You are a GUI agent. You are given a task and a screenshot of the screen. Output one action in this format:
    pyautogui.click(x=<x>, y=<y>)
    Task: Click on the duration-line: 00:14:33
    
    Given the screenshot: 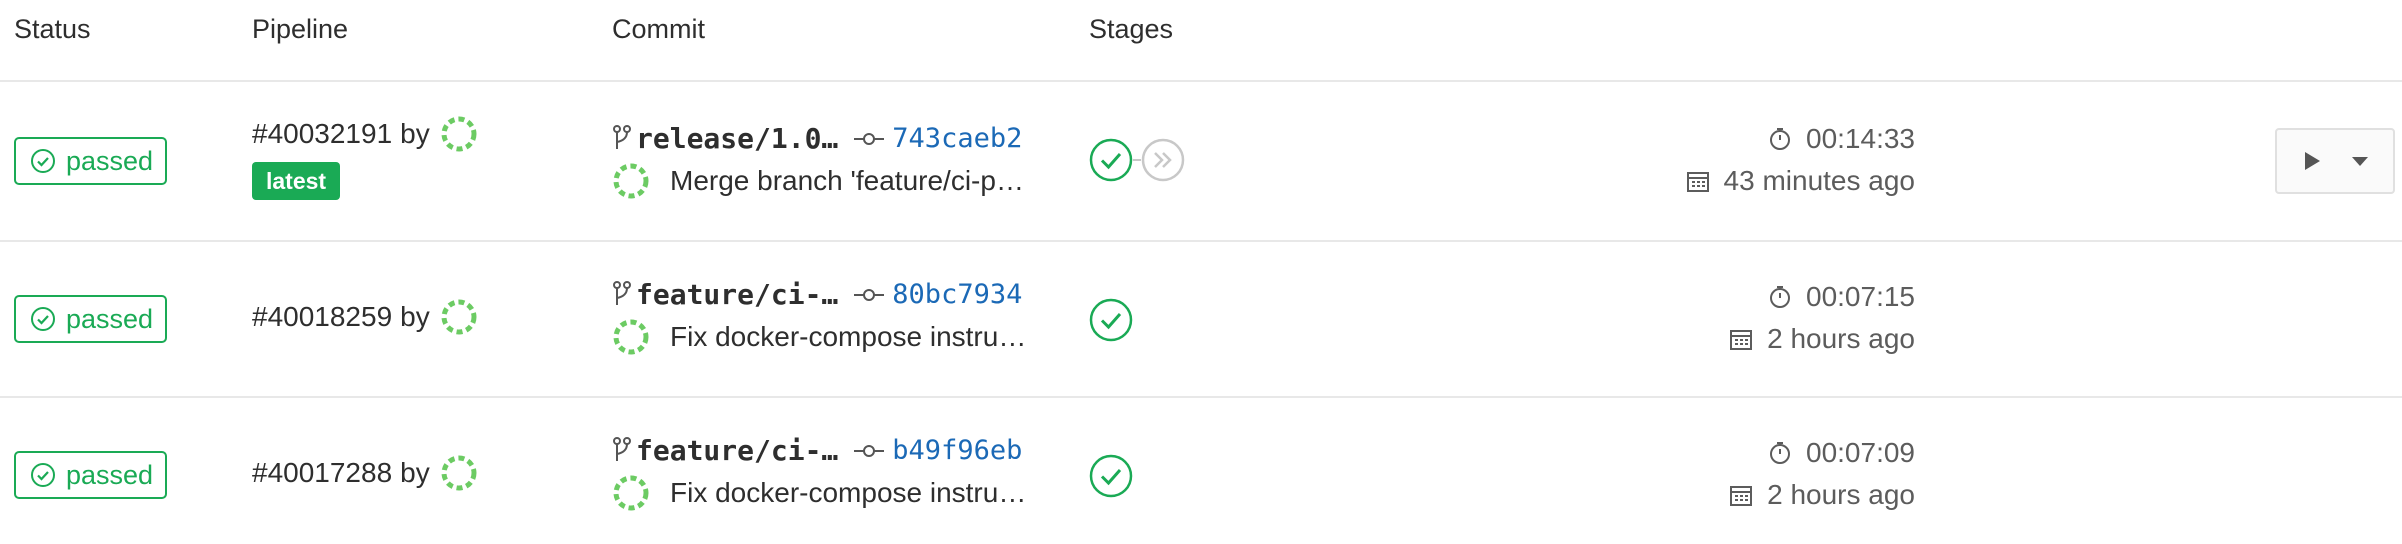 What is the action you would take?
    pyautogui.click(x=1800, y=139)
    